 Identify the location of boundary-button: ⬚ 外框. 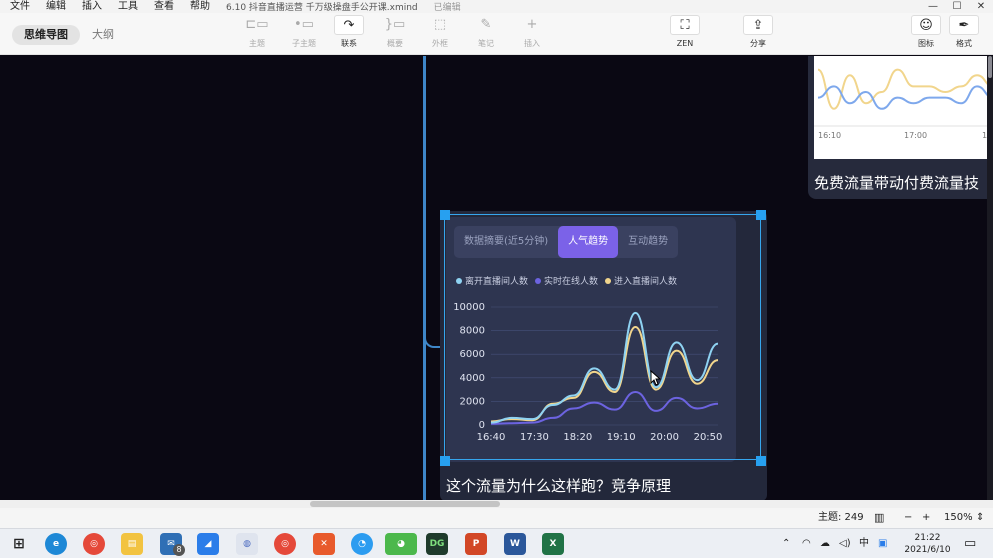
(440, 34).